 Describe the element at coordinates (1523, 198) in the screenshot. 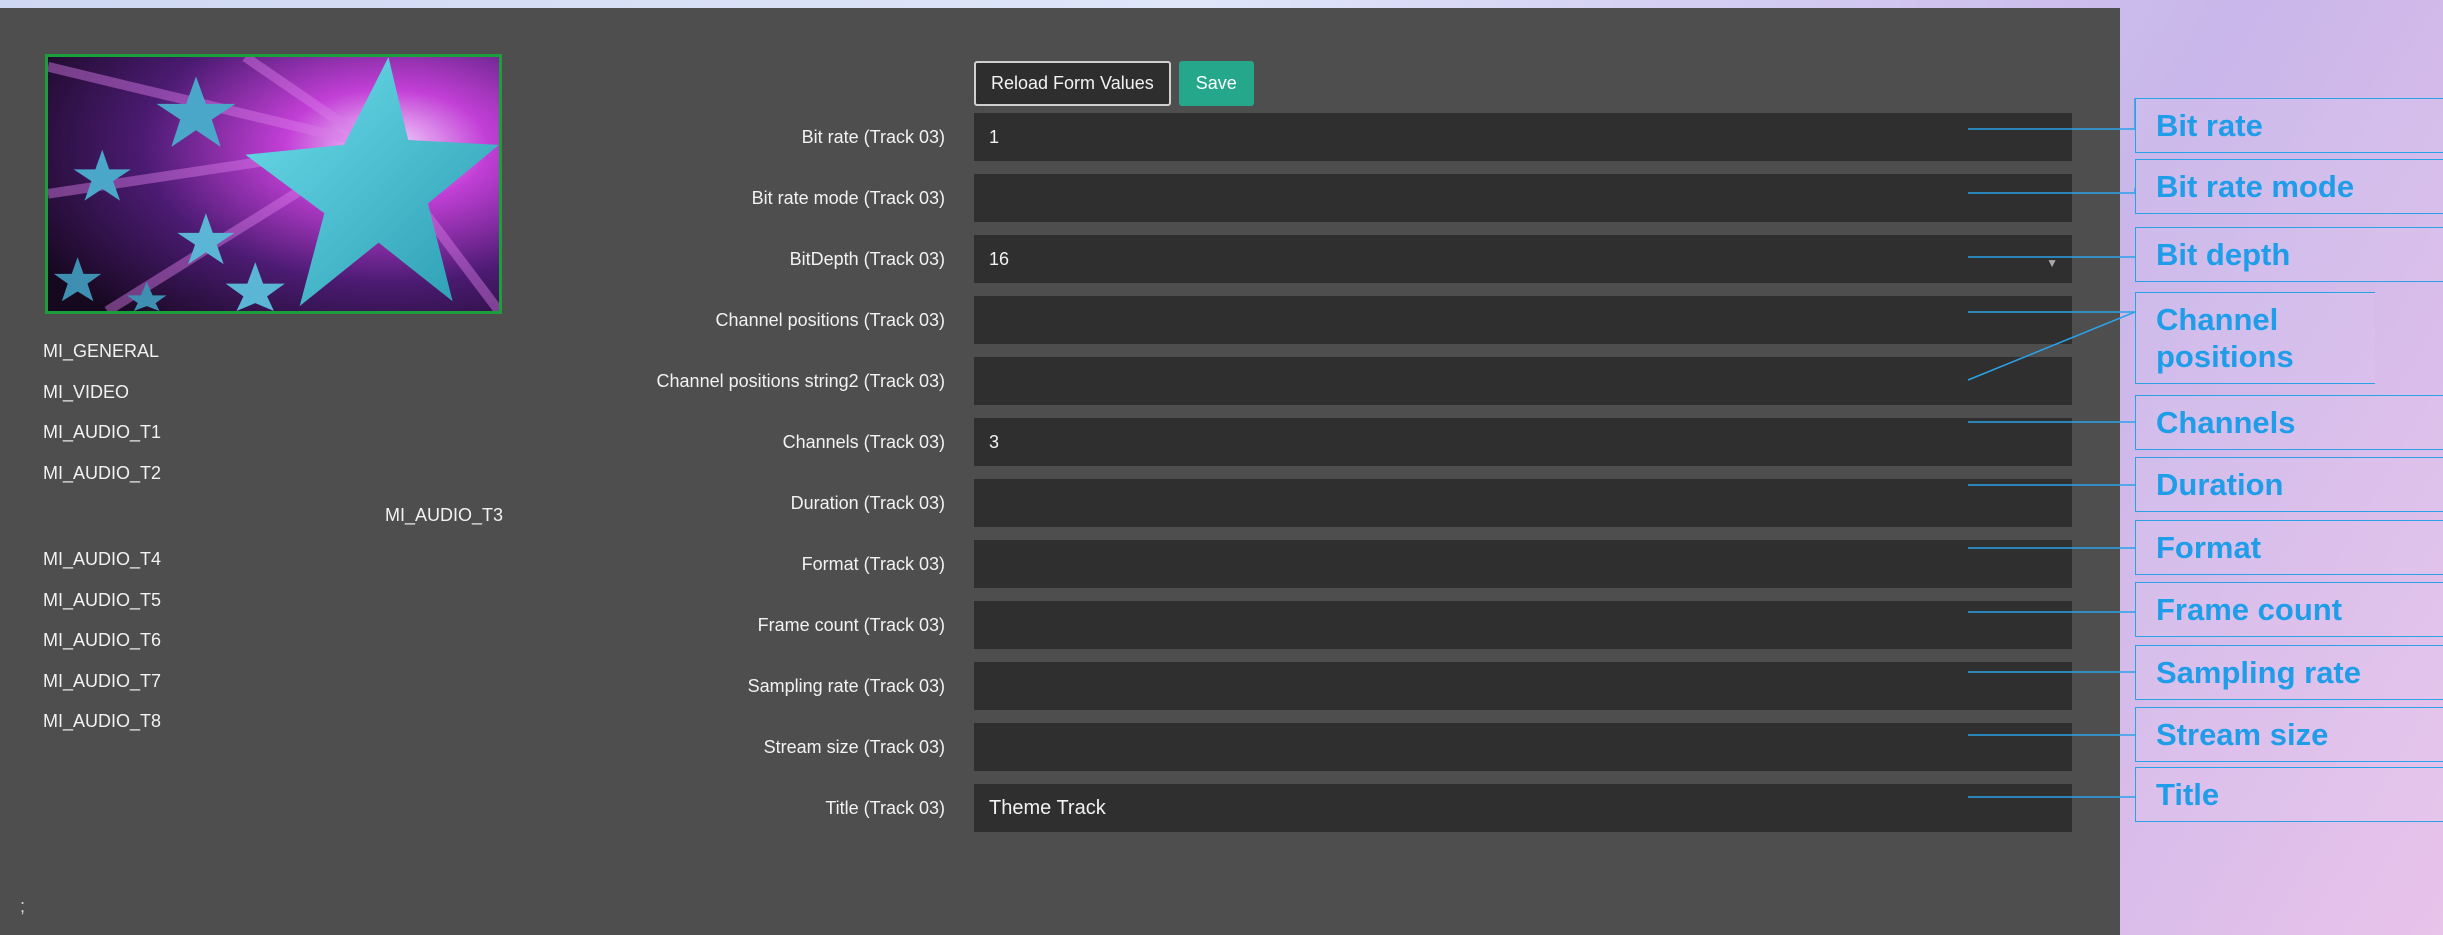

I see `bit-rate-mode-input` at that location.